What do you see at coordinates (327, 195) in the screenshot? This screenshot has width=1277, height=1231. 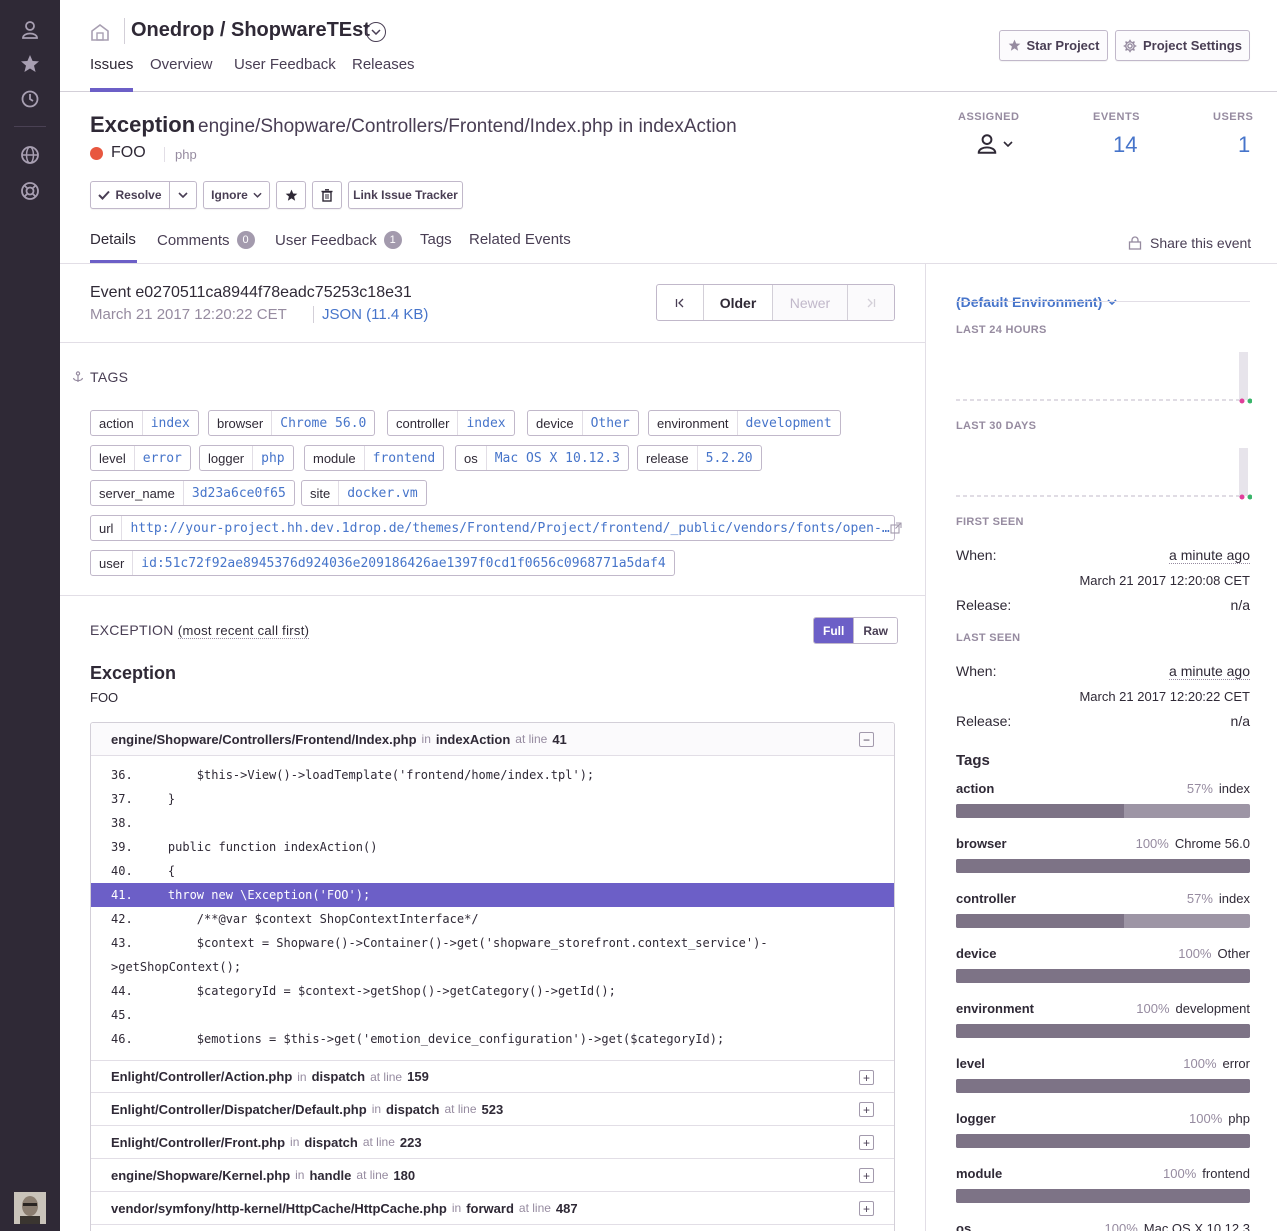 I see `delete-button` at bounding box center [327, 195].